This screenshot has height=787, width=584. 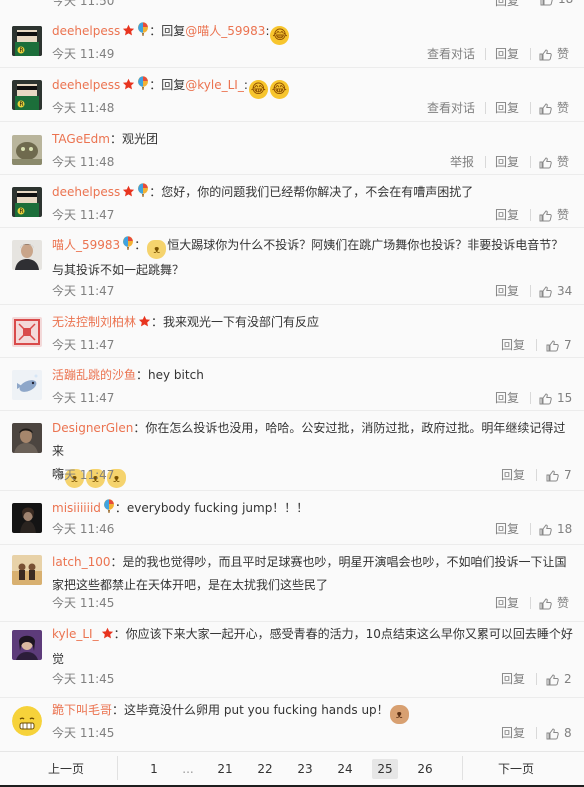 What do you see at coordinates (555, 291) in the screenshot?
I see `like-button: 34` at bounding box center [555, 291].